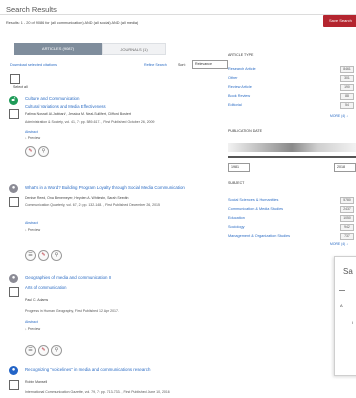  I want to click on save-panel-text: I, so click(353, 322).